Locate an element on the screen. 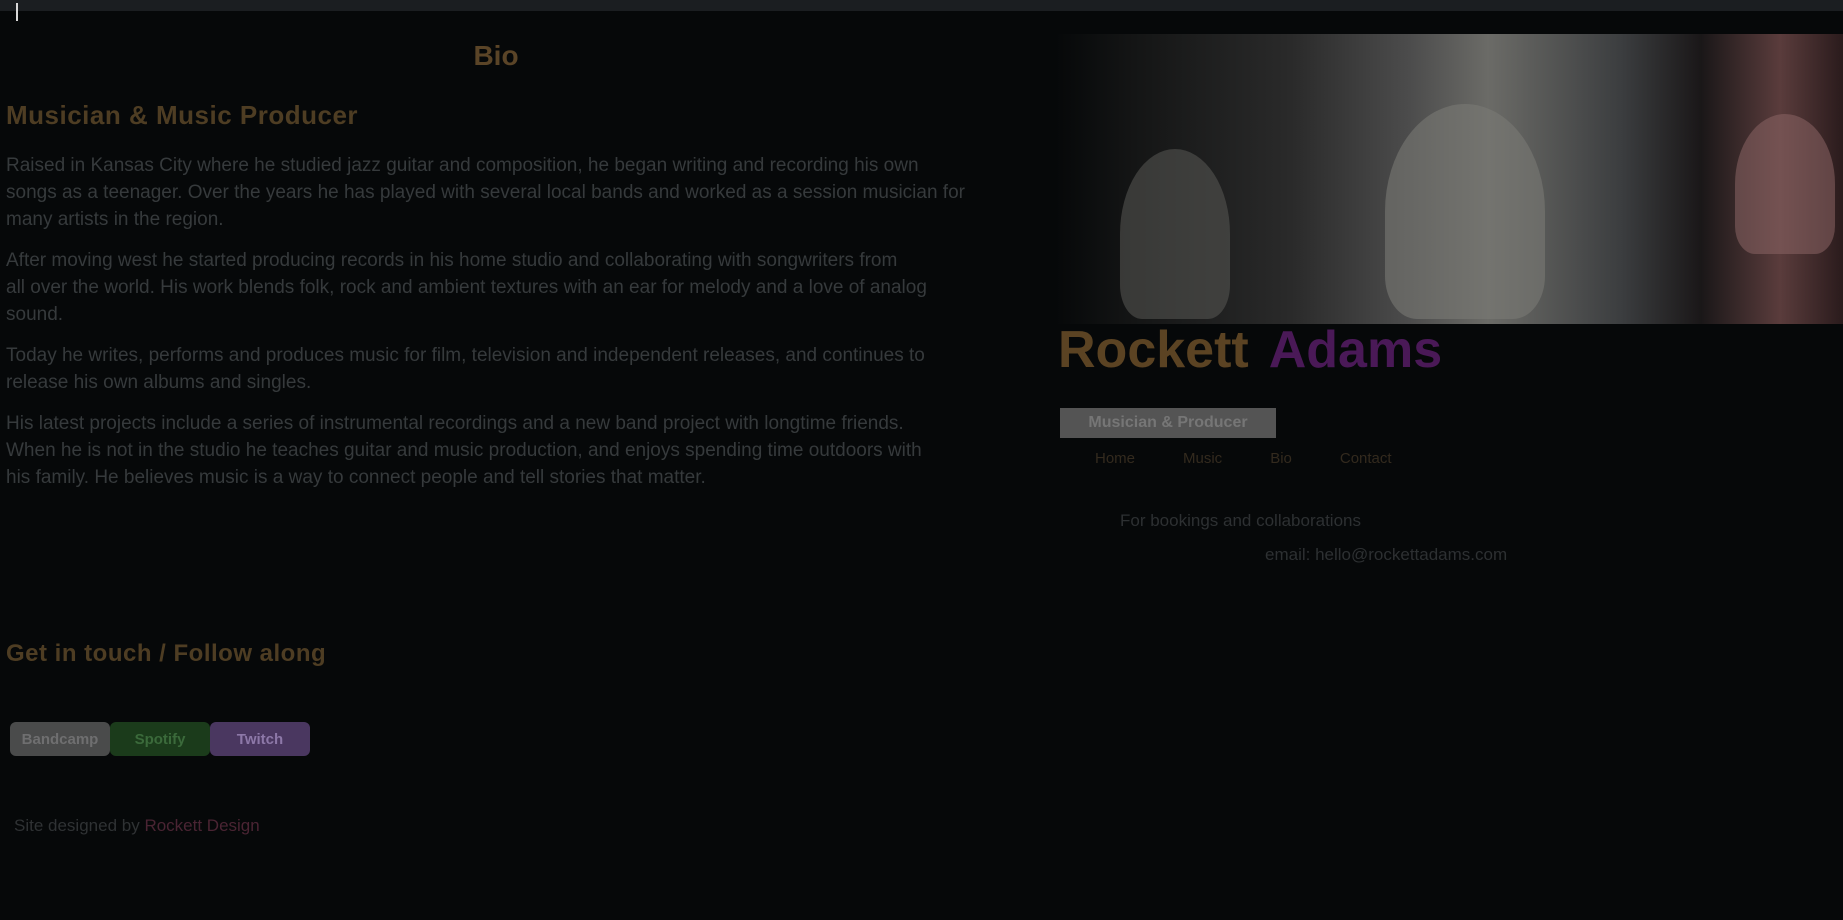  nav-link-bio: Bio is located at coordinates (1281, 458).